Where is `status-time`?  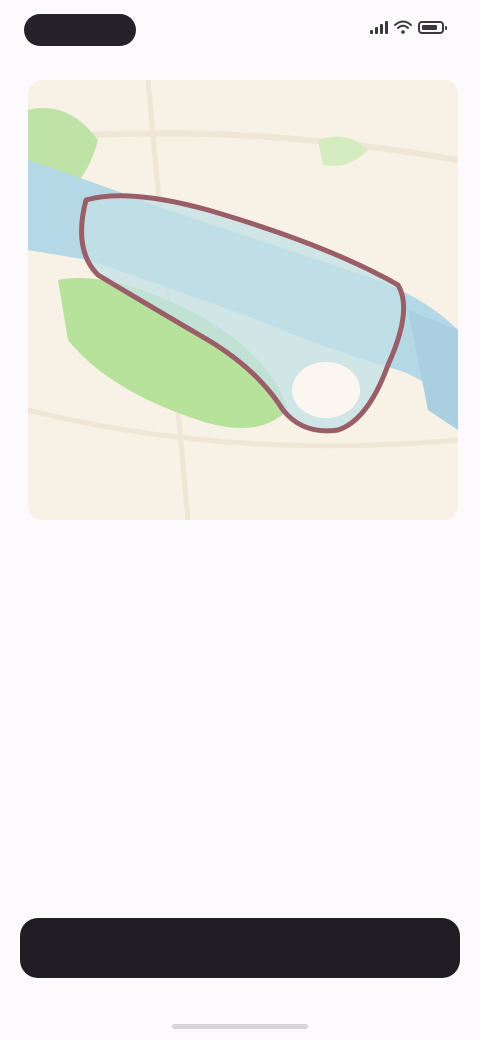 status-time is located at coordinates (80, 30).